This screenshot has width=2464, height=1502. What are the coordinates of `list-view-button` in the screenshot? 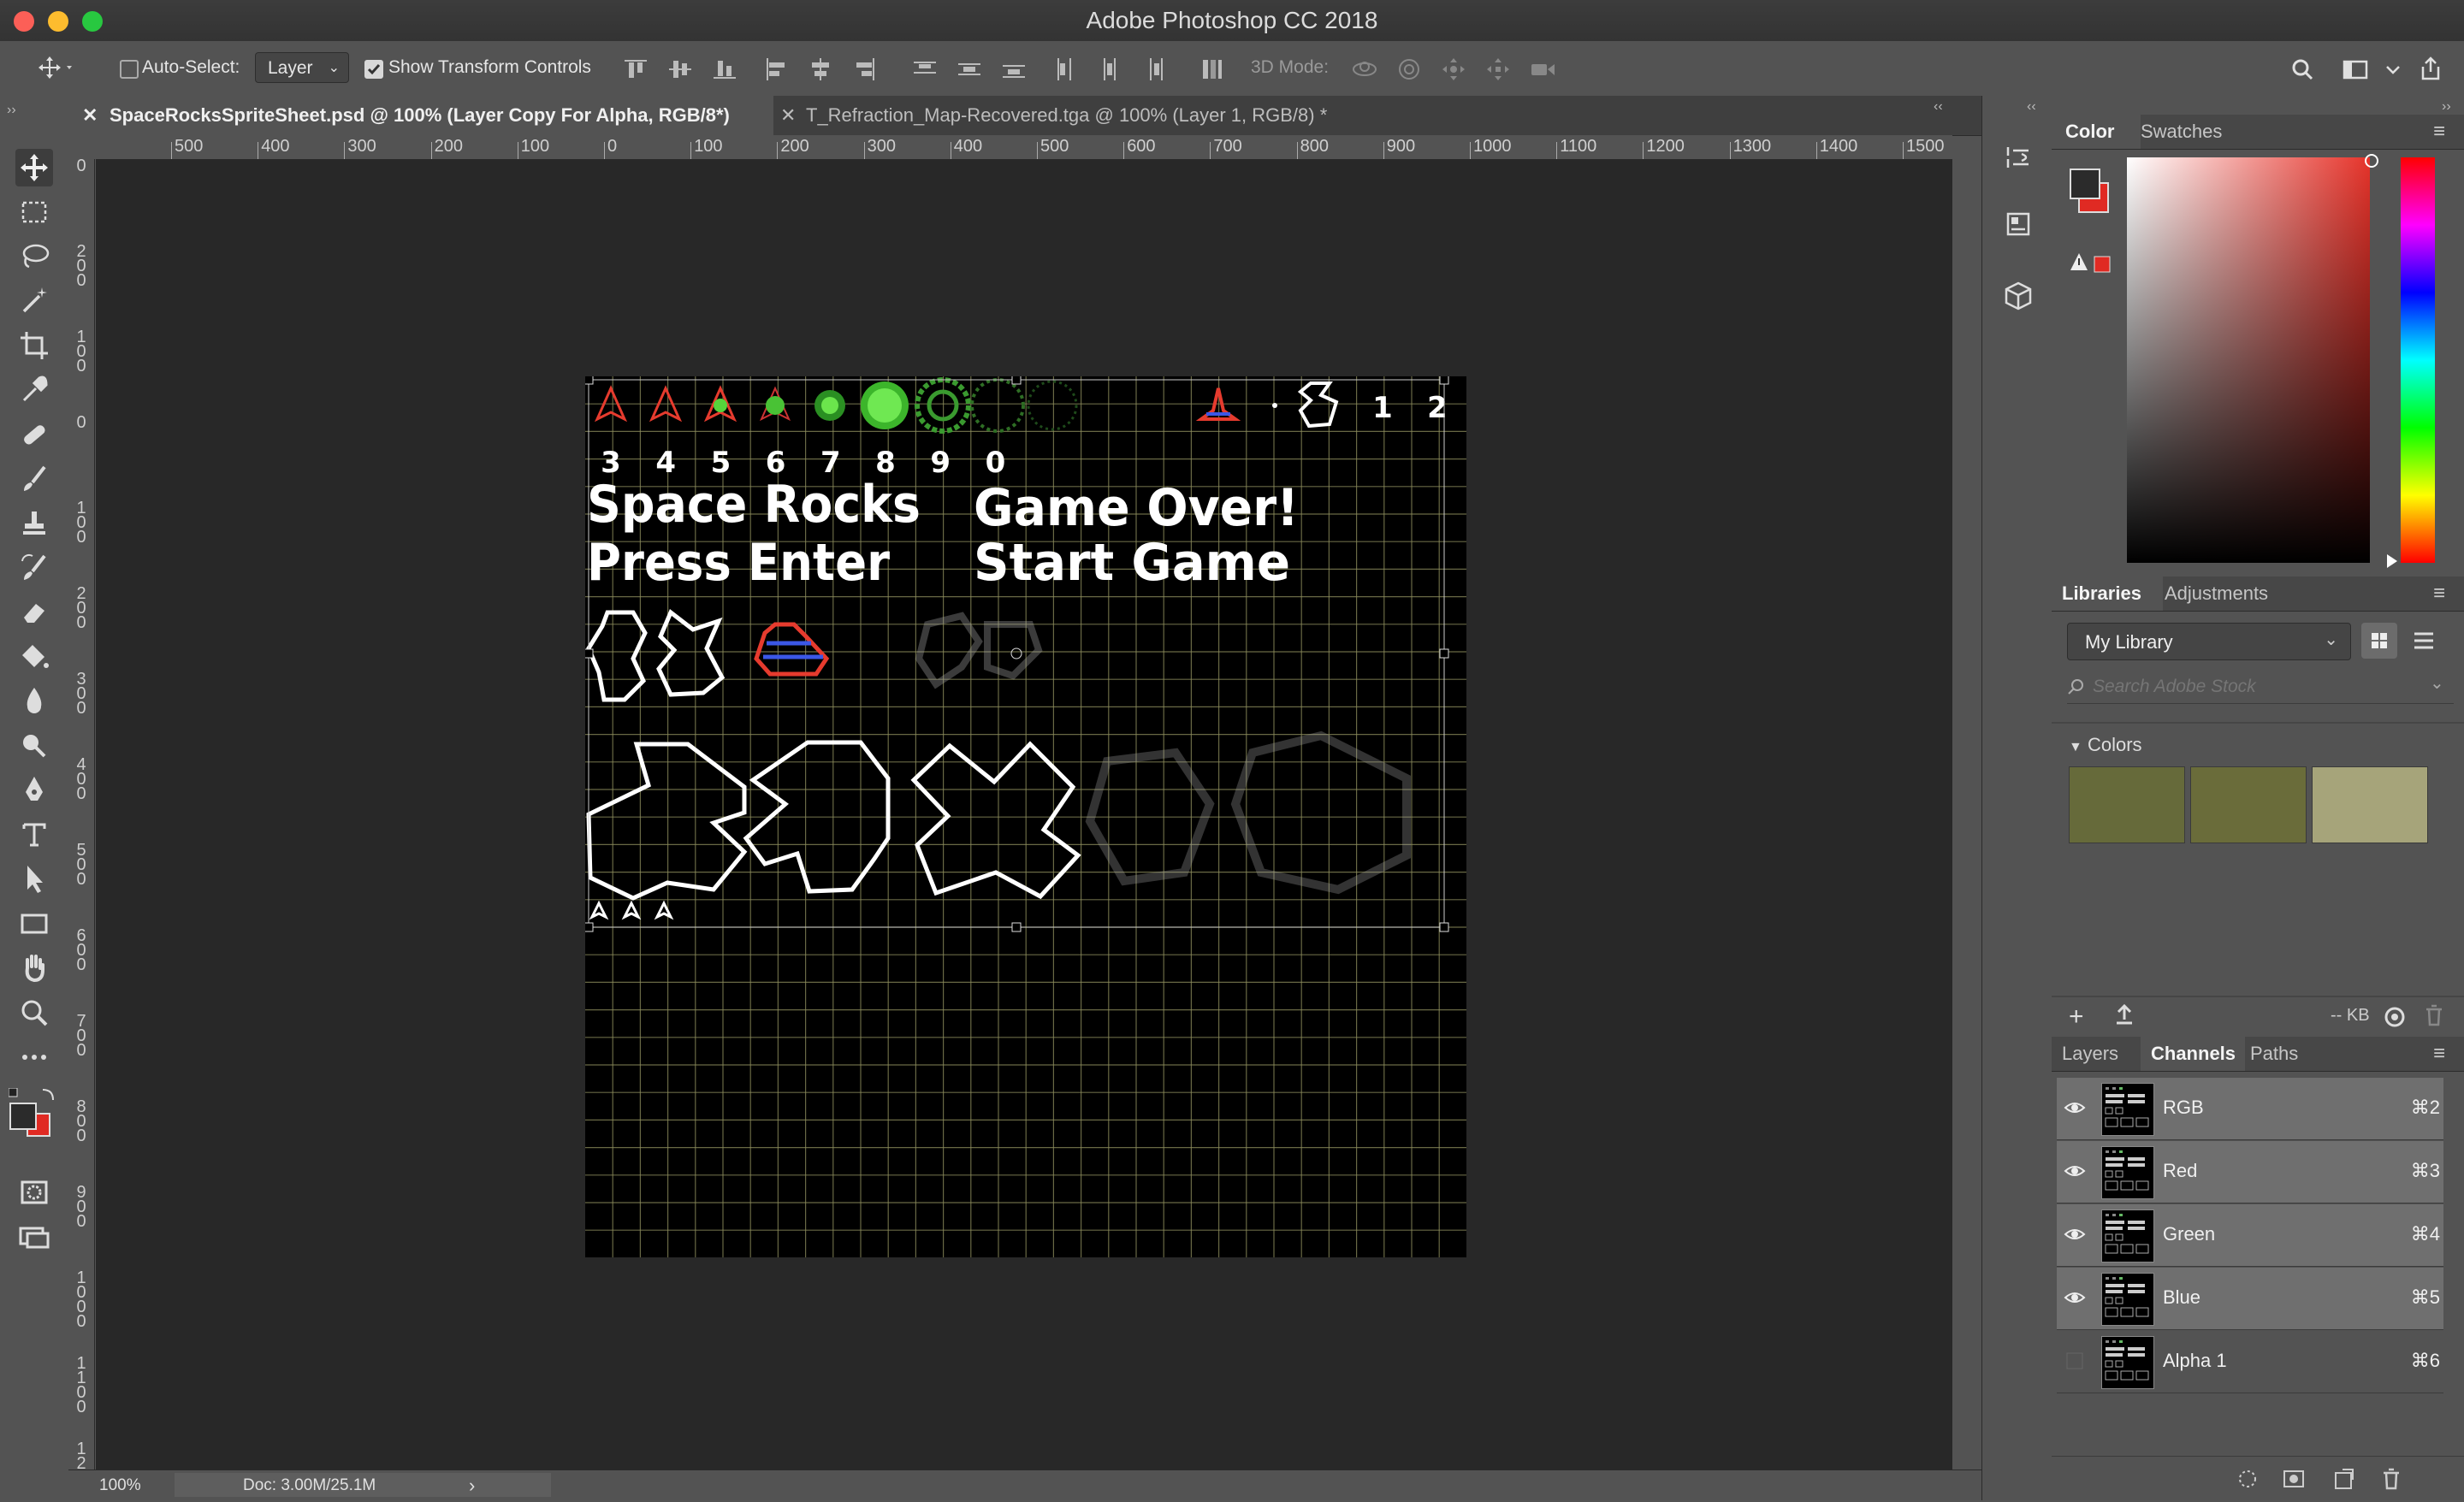 It's located at (2424, 641).